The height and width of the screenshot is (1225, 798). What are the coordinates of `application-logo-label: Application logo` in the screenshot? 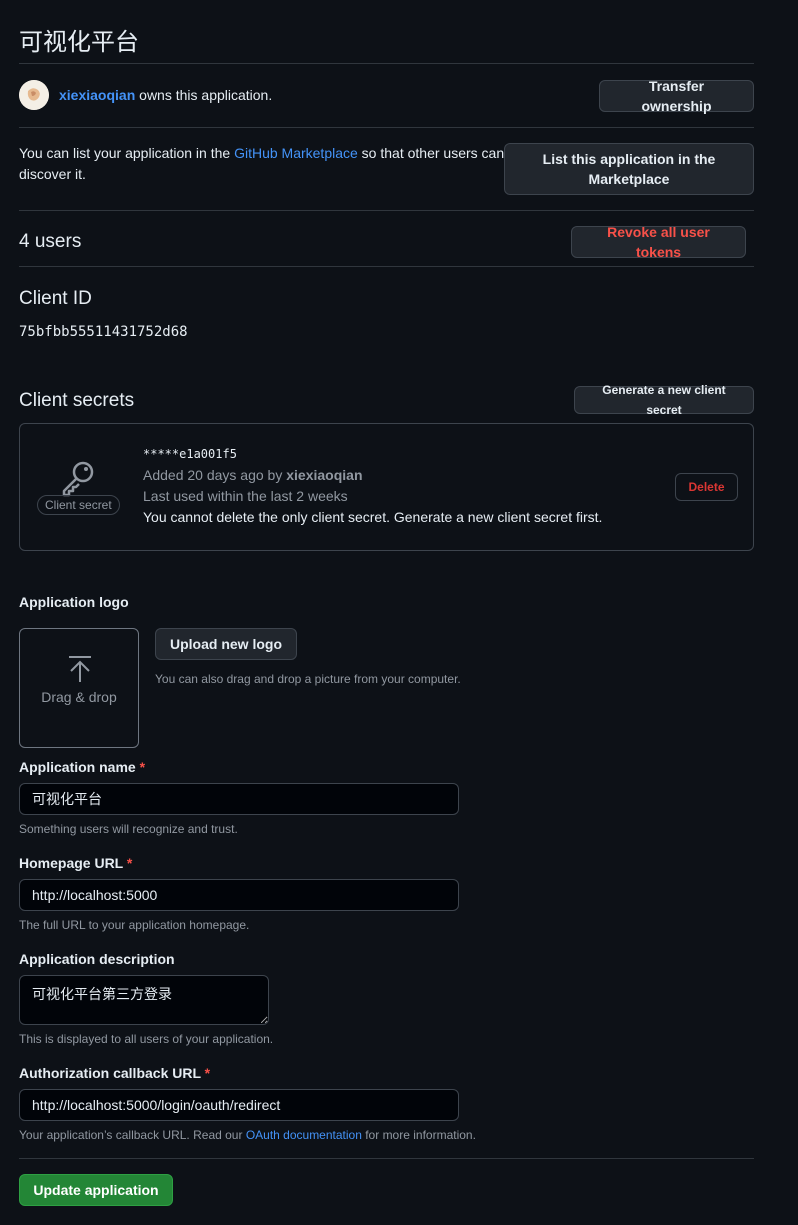 It's located at (74, 602).